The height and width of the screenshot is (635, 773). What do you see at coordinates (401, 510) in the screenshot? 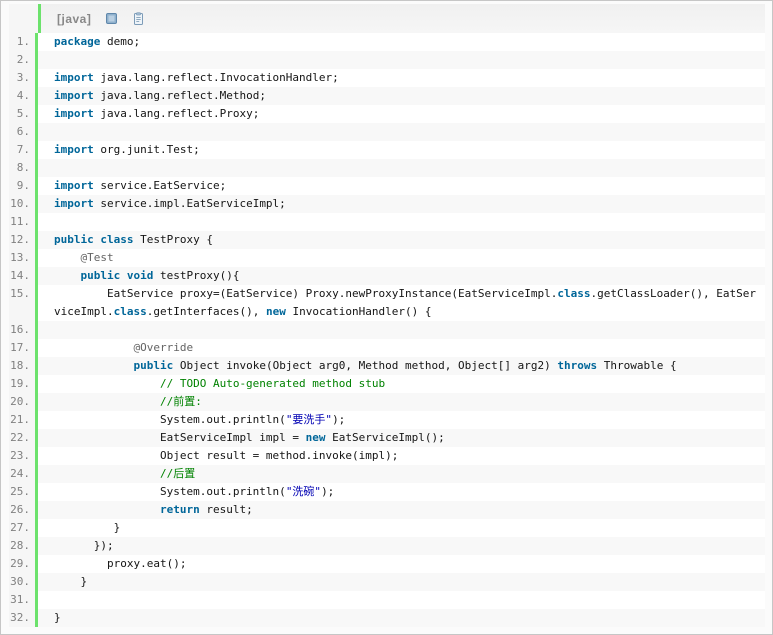
I see `code-text: return result;` at bounding box center [401, 510].